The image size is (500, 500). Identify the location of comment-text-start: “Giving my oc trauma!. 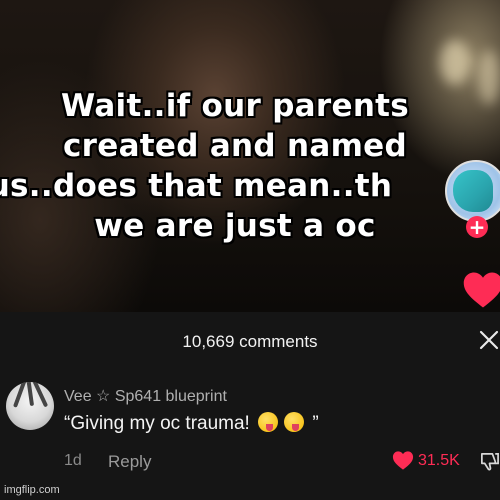
(160, 423).